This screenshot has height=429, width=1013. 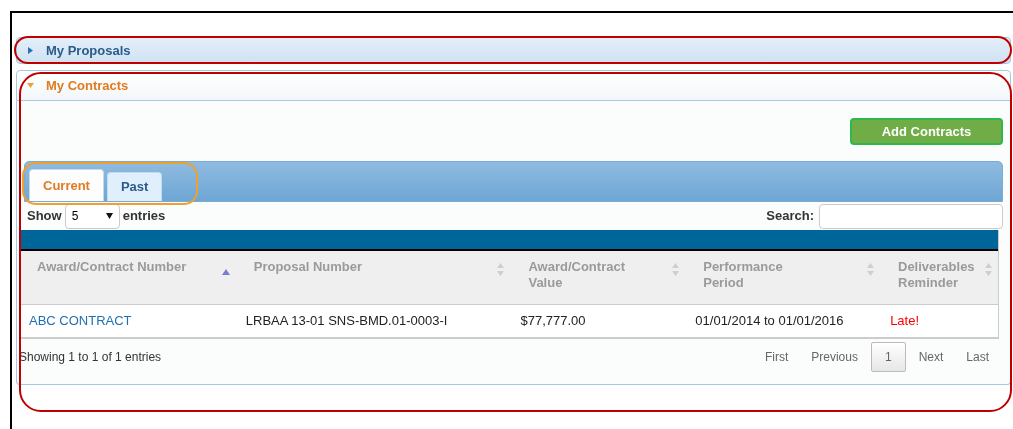 What do you see at coordinates (905, 321) in the screenshot?
I see `table-cell-text: Late!` at bounding box center [905, 321].